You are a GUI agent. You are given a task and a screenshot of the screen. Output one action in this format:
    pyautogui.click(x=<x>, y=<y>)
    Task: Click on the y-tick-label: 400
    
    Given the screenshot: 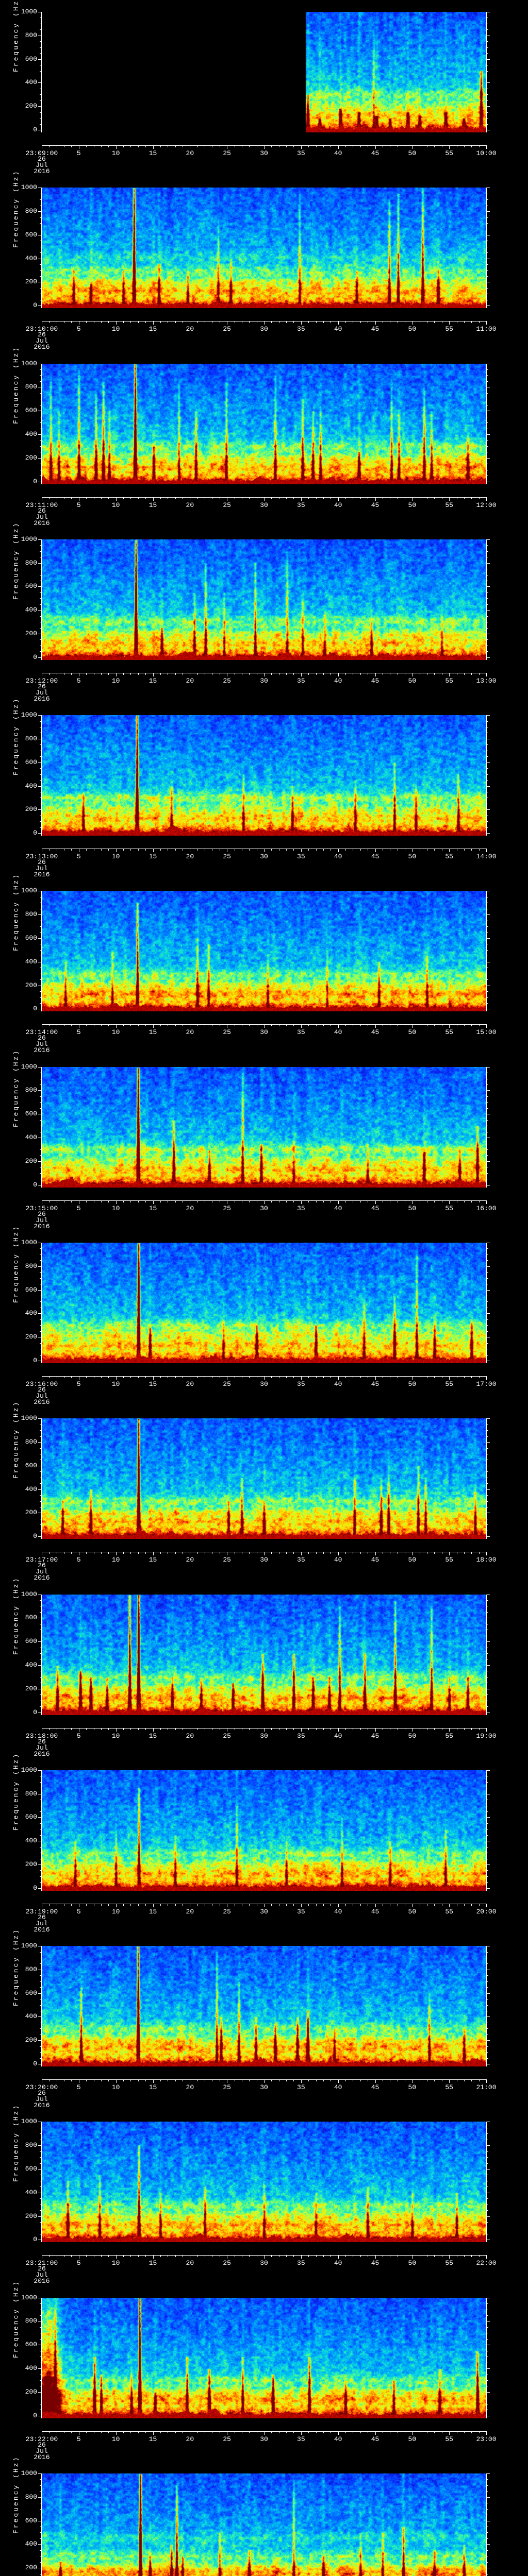 What is the action you would take?
    pyautogui.click(x=31, y=1313)
    